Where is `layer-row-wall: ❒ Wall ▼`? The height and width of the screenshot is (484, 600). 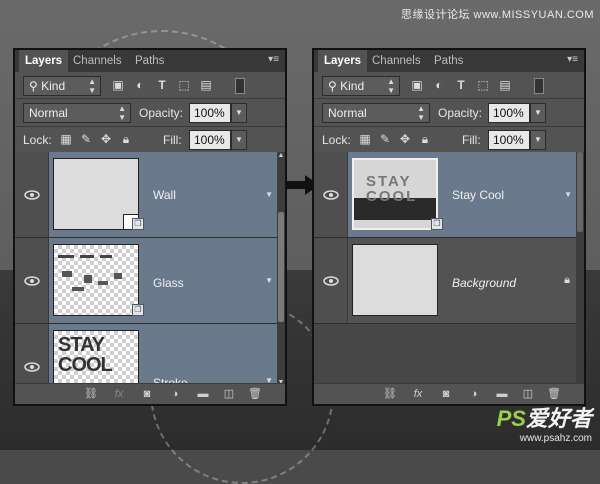
layer-row-wall: ❒ Wall ▼ is located at coordinates (146, 195).